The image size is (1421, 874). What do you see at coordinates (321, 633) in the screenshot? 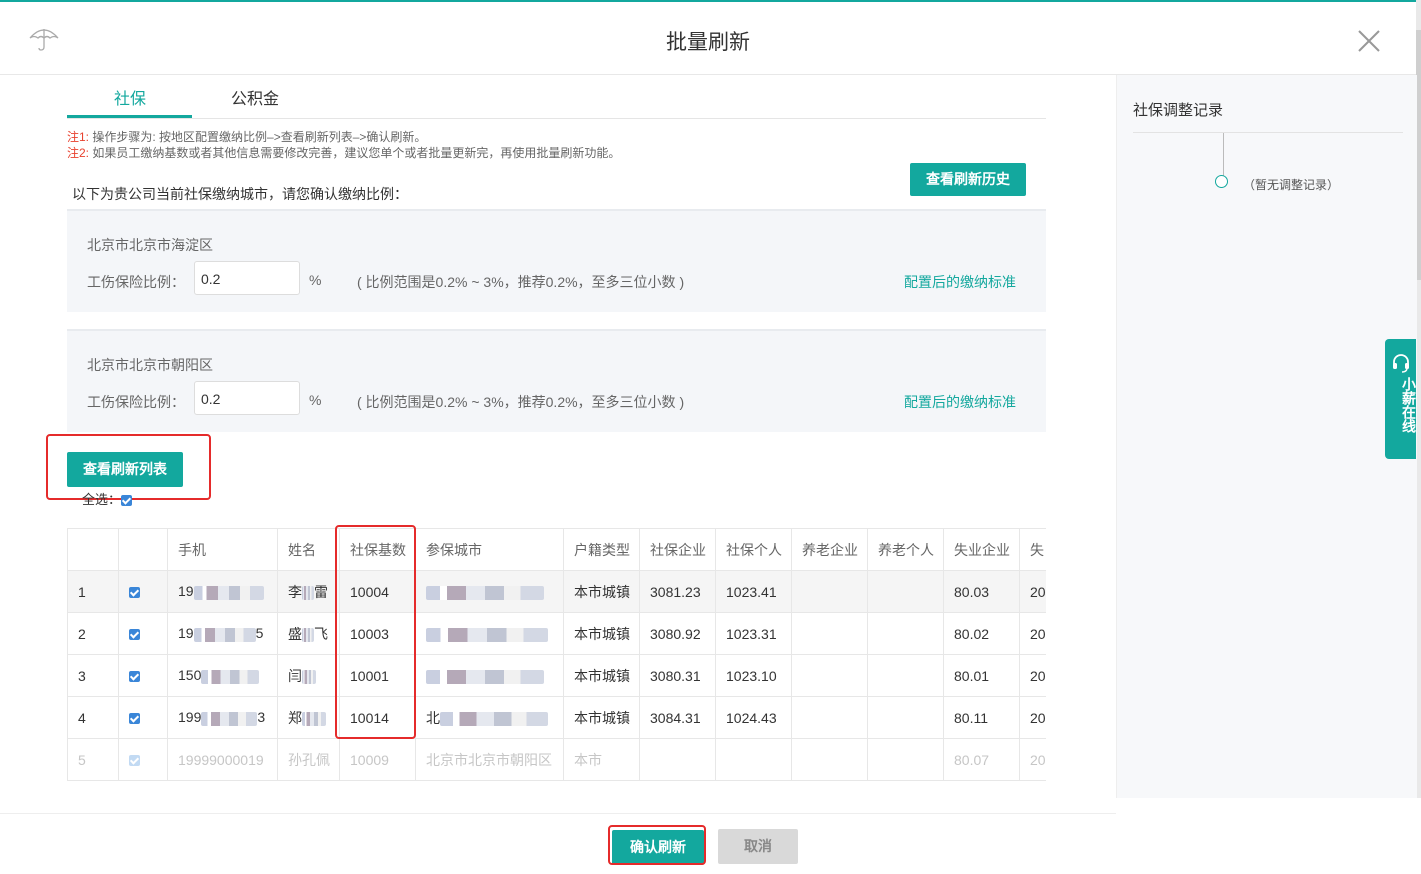
I see `name-last: 飞` at bounding box center [321, 633].